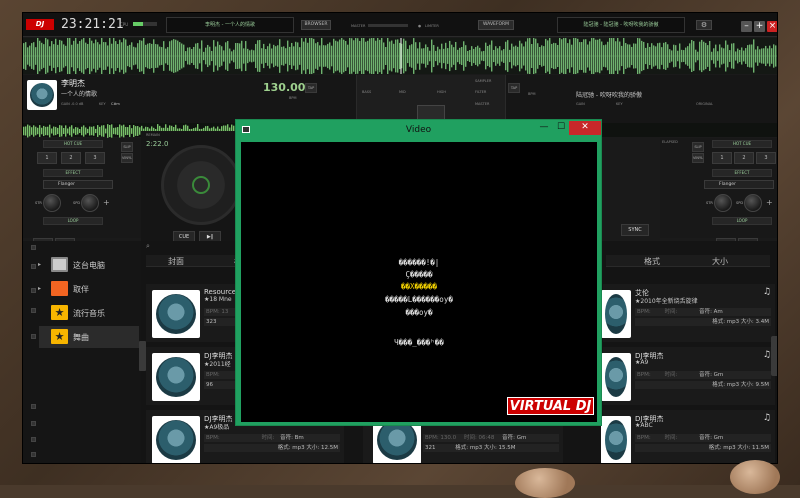 This screenshot has width=800, height=498. What do you see at coordinates (759, 26) in the screenshot?
I see `maximize-button: +` at bounding box center [759, 26].